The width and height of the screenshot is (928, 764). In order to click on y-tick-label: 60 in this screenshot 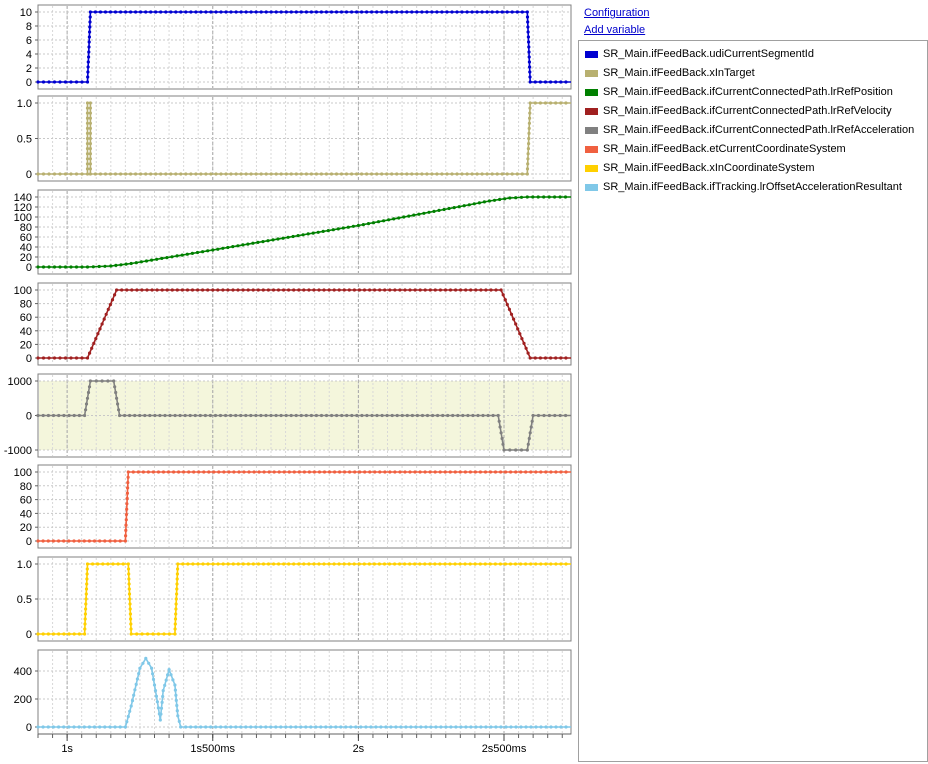, I will do `click(26, 318)`.